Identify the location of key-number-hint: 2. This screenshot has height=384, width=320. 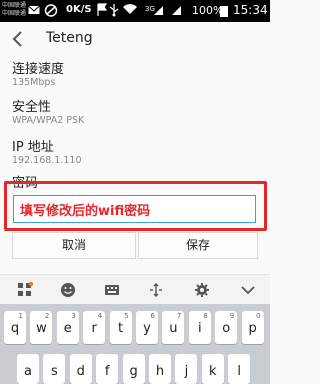
(47, 316).